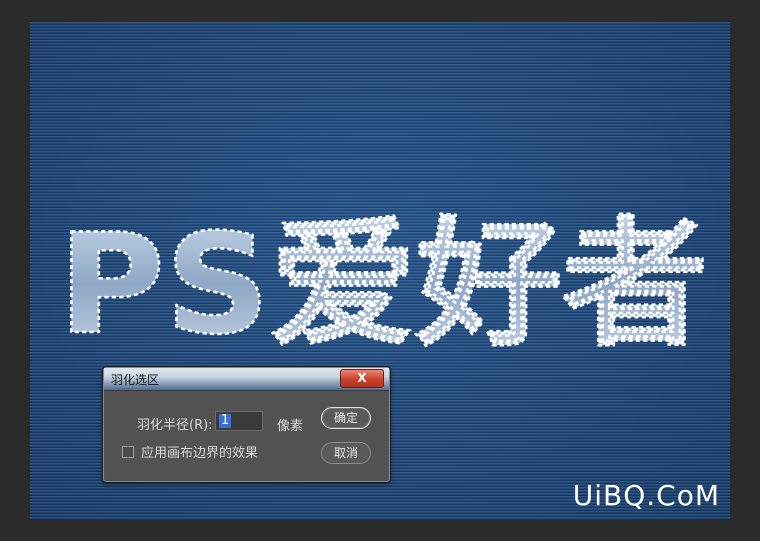 Image resolution: width=760 pixels, height=541 pixels. Describe the element at coordinates (246, 435) in the screenshot. I see `dialog-body: 羽化半径(R): 1 像素 确定 取消 应用画布边界的效果` at that location.